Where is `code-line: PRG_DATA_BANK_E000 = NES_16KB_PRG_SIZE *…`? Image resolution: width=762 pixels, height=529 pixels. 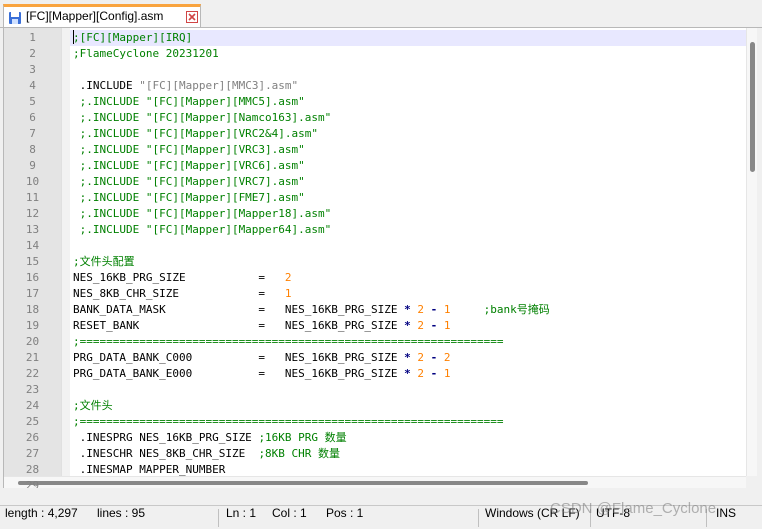
code-line: PRG_DATA_BANK_E000 = NES_16KB_PRG_SIZE *… is located at coordinates (408, 374).